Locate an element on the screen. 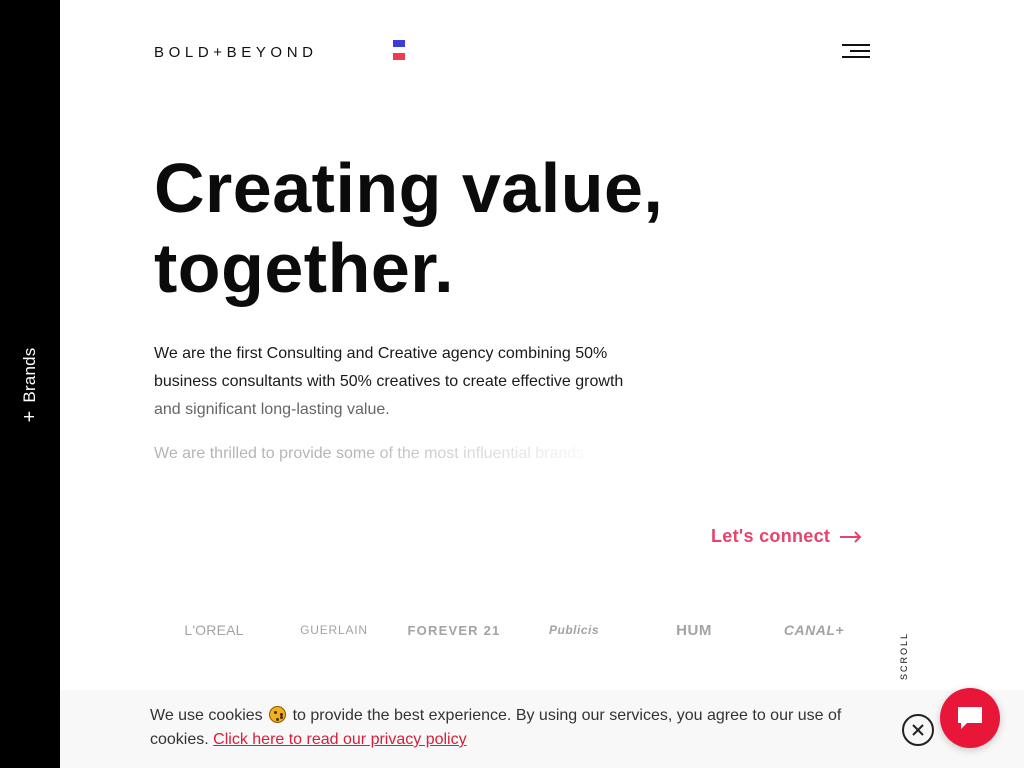 This screenshot has width=1024, height=768. lets-connect-label: Let's connect is located at coordinates (771, 536).